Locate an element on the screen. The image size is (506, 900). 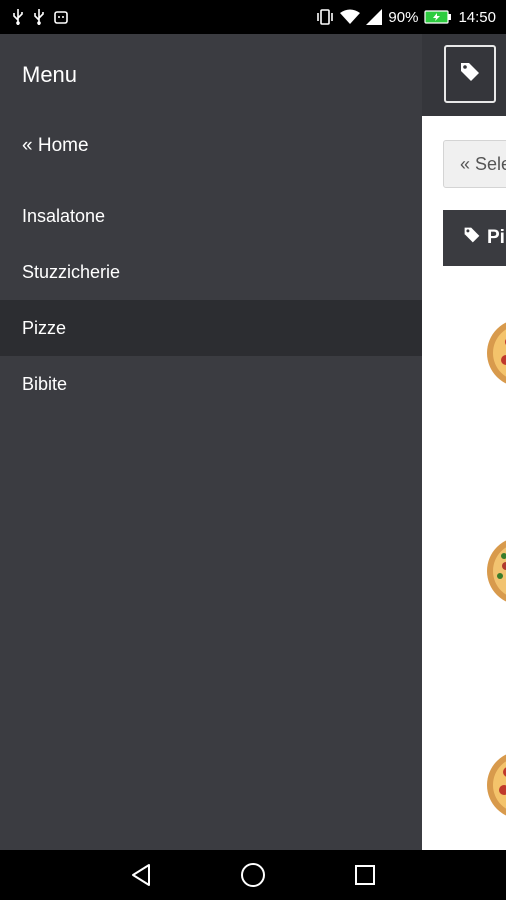
battery-percent: 90% is located at coordinates (403, 17).